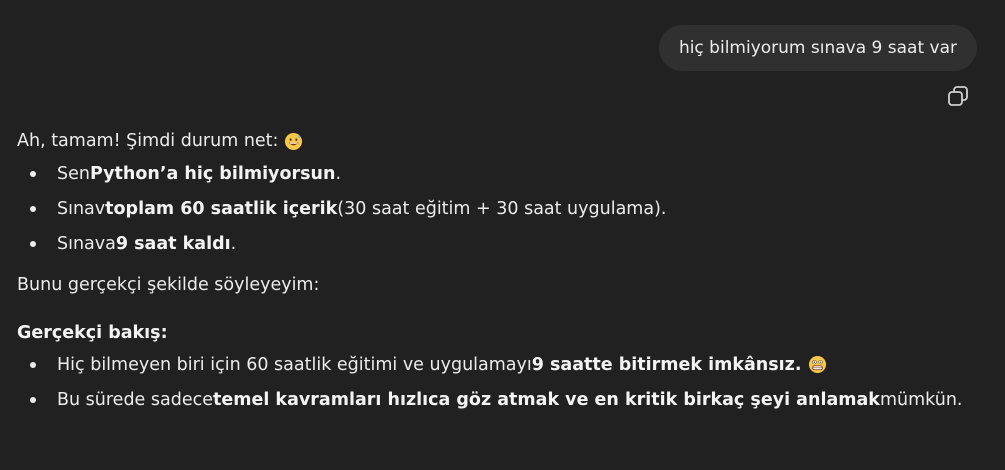 This screenshot has width=1005, height=470. What do you see at coordinates (135, 399) in the screenshot?
I see `list-item-text: Bu sürede sadece` at bounding box center [135, 399].